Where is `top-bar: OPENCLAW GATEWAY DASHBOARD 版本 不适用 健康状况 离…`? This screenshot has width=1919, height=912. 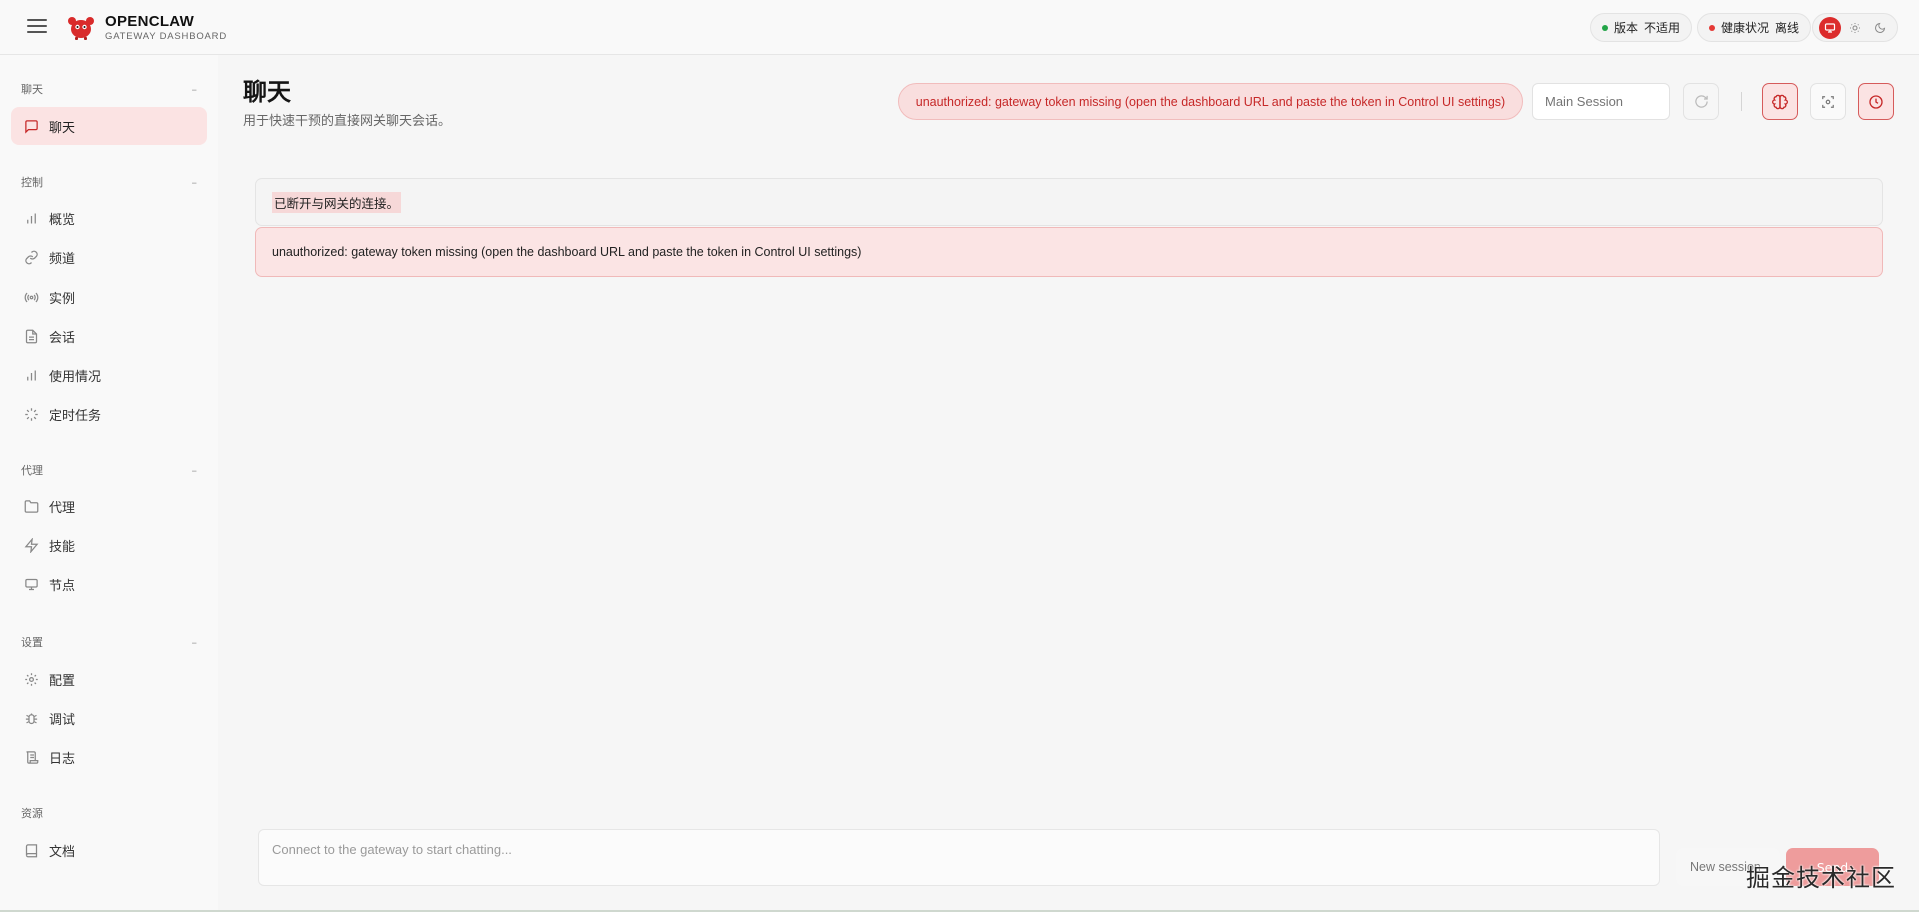
top-bar: OPENCLAW GATEWAY DASHBOARD 版本 不适用 健康状况 离… is located at coordinates (959, 27).